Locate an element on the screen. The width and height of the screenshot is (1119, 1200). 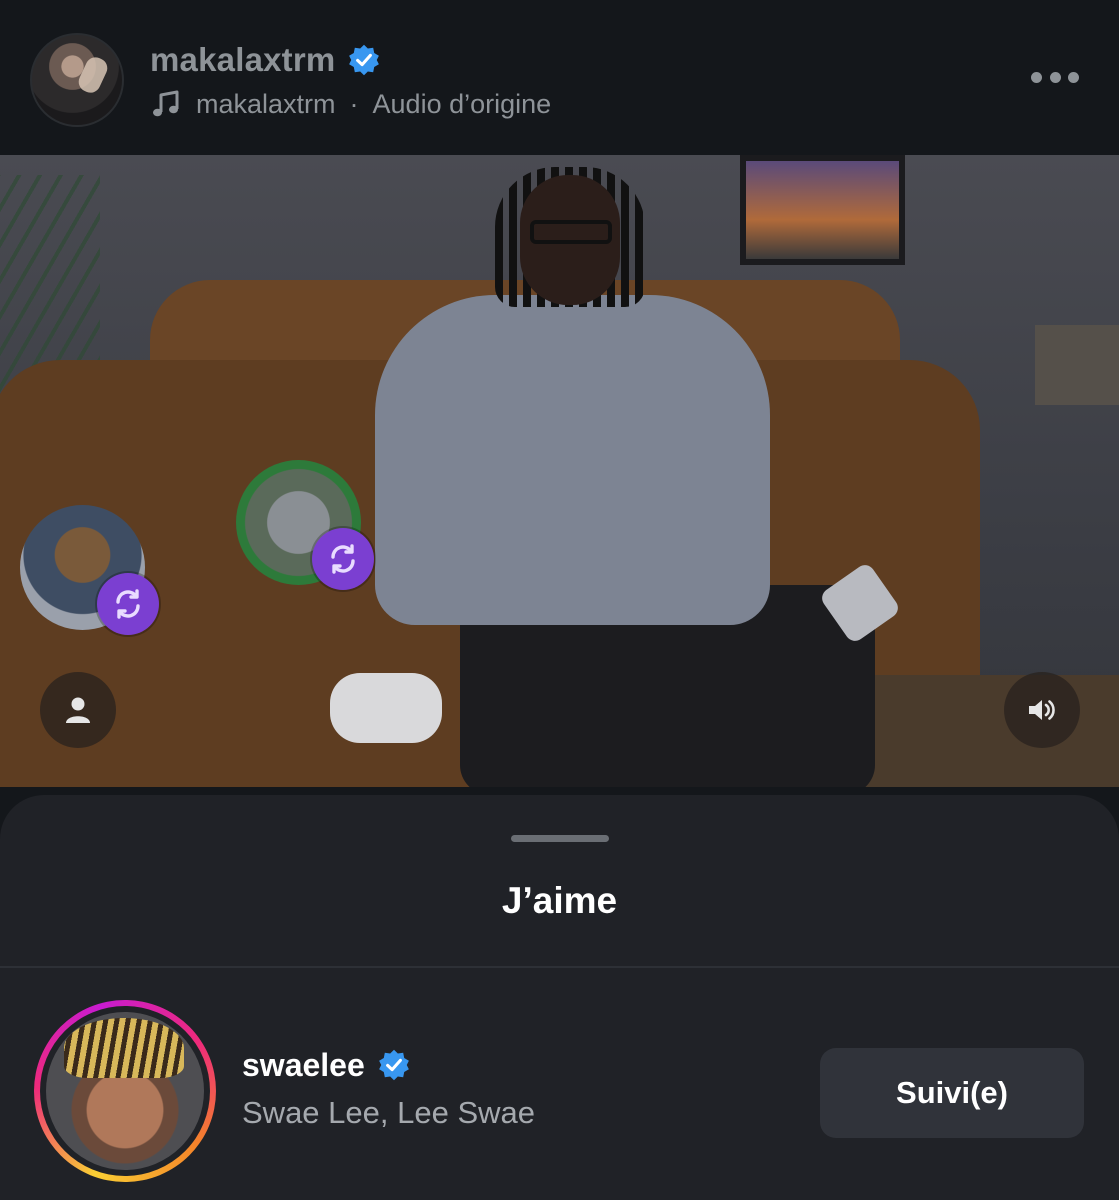
author-username: makalaxtrm is located at coordinates (242, 60).